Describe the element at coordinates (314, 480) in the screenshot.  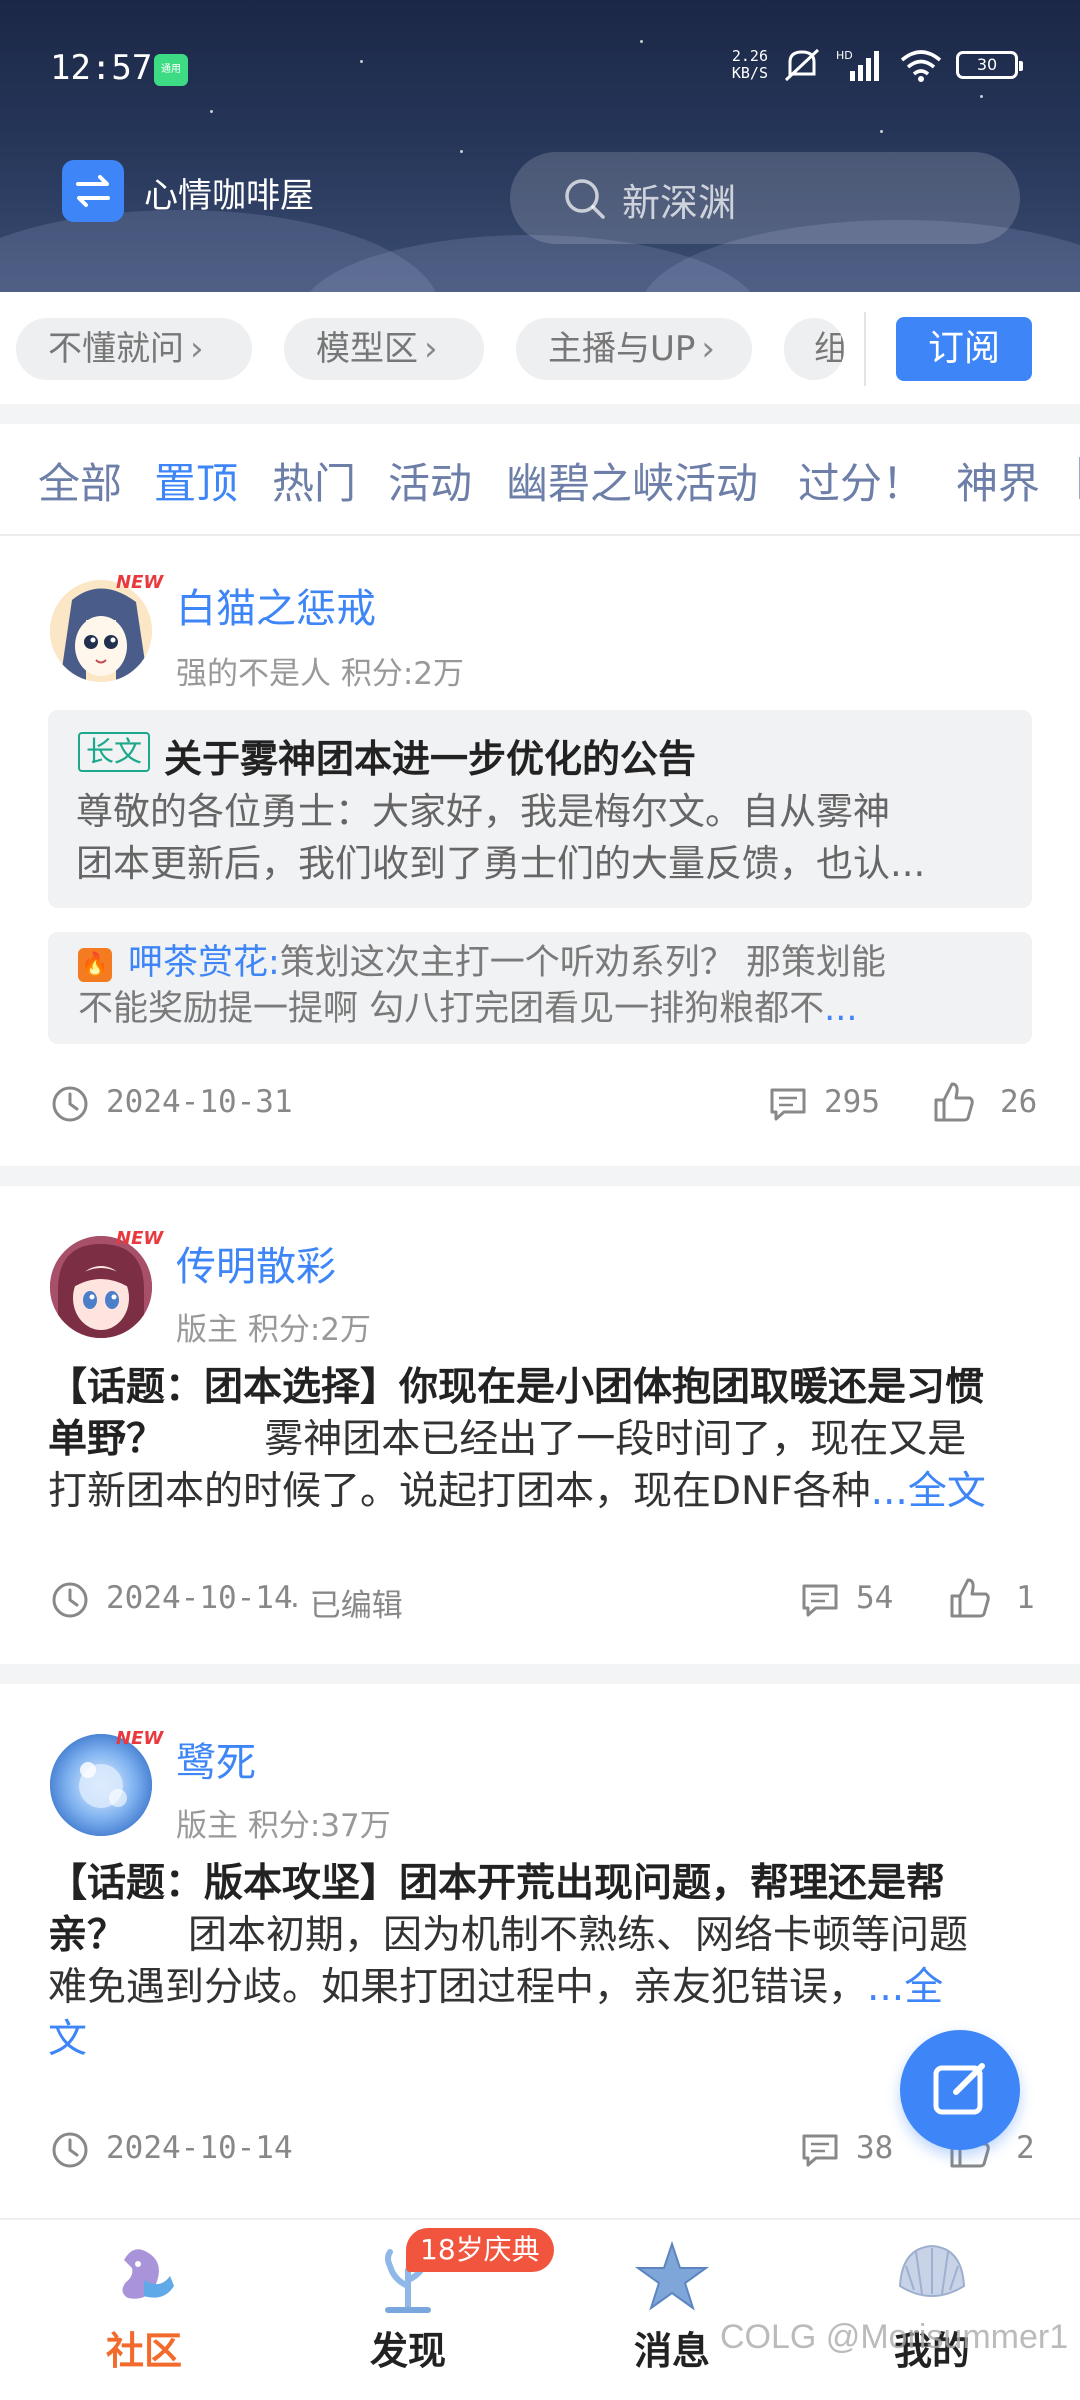
I see `tab-hot: 热门` at that location.